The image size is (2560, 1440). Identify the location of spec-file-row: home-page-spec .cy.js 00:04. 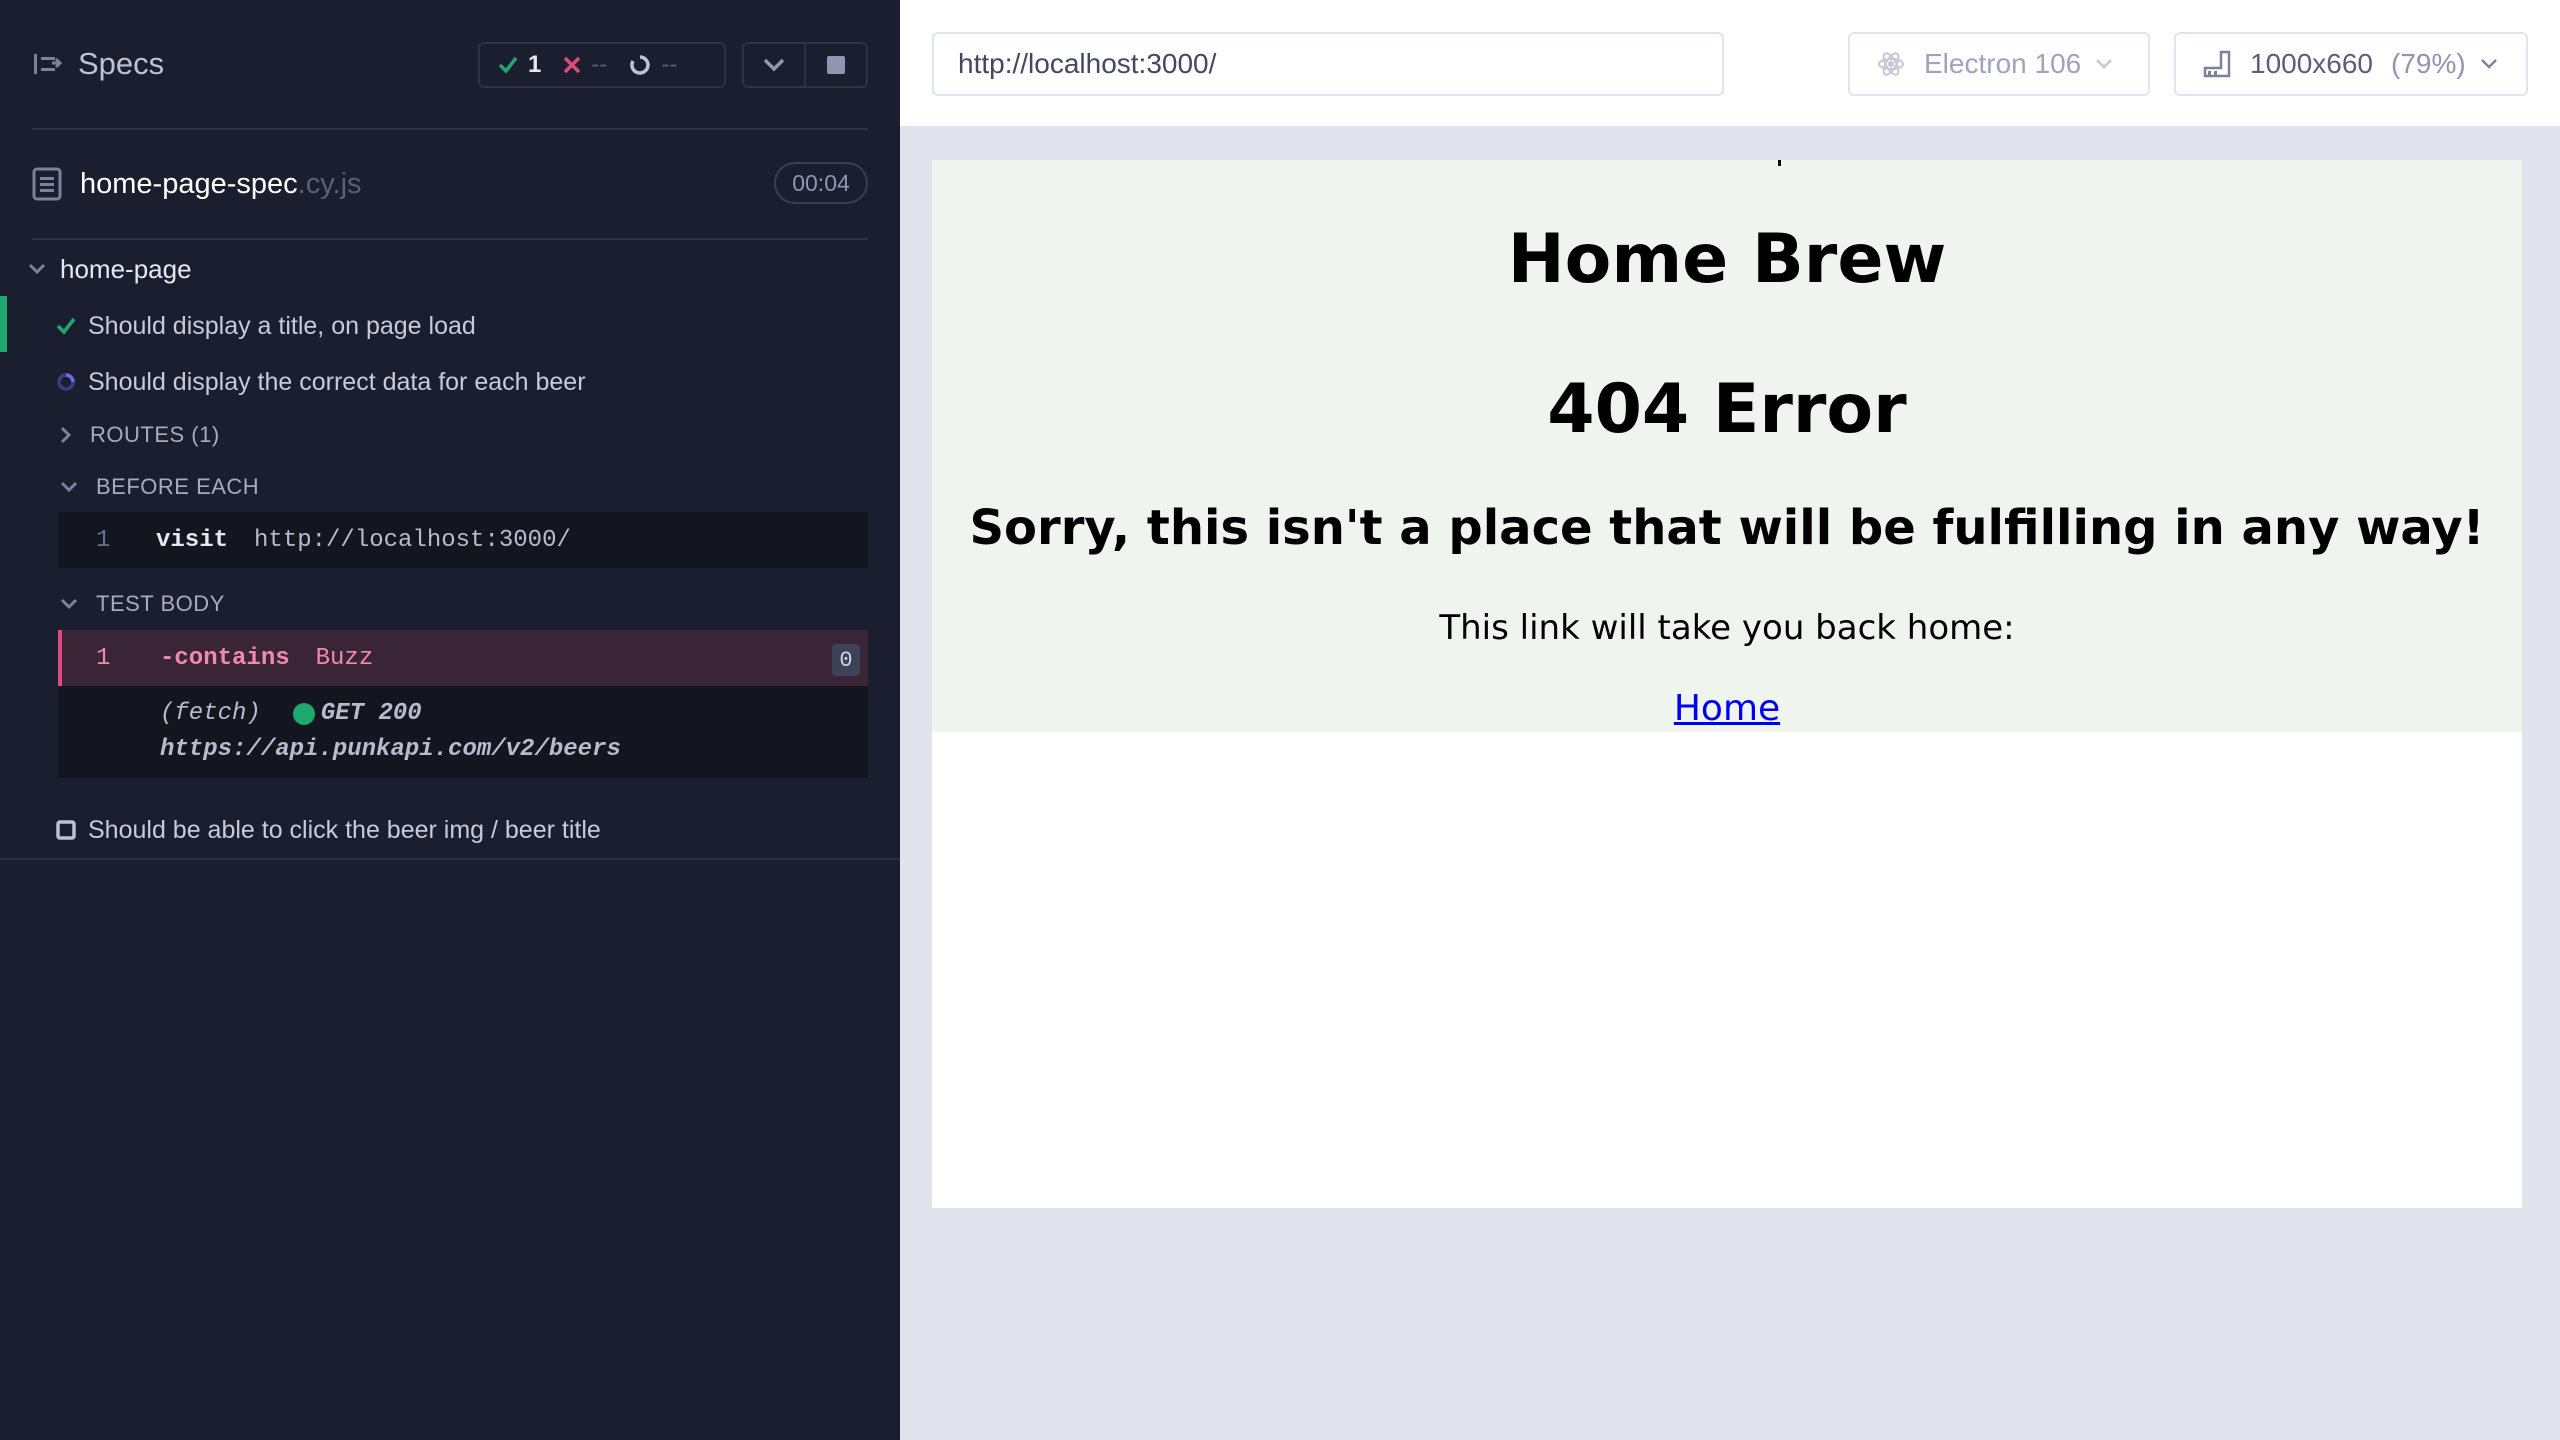
(450, 184).